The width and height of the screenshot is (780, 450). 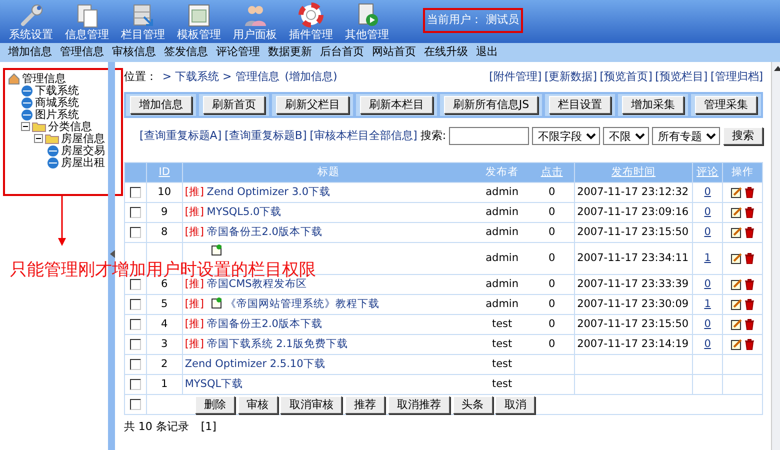 What do you see at coordinates (214, 405) in the screenshot?
I see `action-button: 删除` at bounding box center [214, 405].